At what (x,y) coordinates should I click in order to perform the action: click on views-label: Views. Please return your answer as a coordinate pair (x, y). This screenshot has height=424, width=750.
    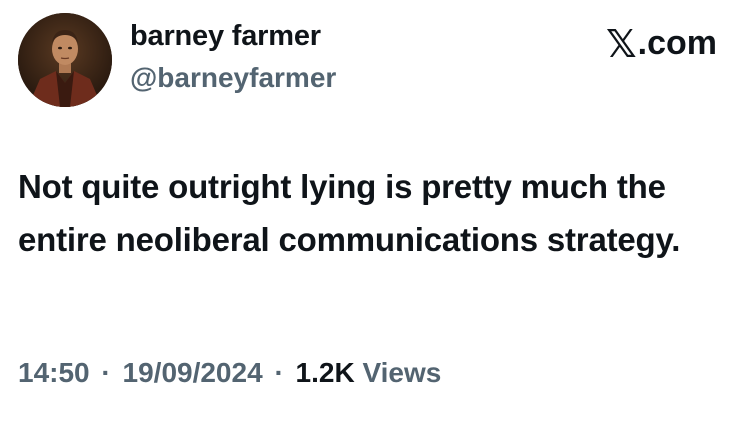
    Looking at the image, I should click on (402, 372).